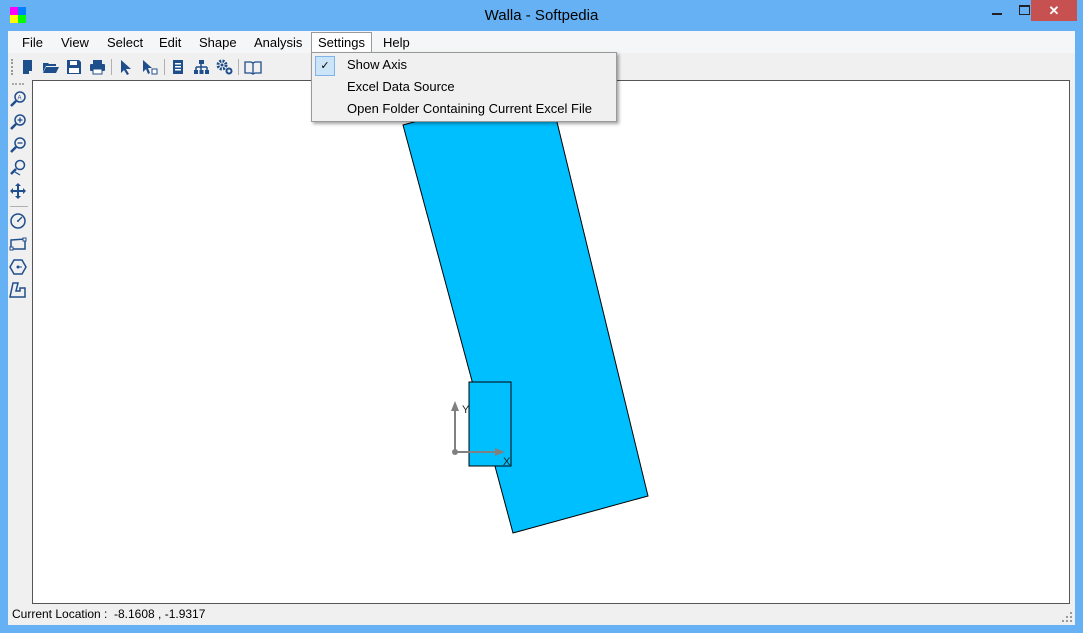 The height and width of the screenshot is (633, 1083). What do you see at coordinates (60, 614) in the screenshot?
I see `current-location-label: Current Location :` at bounding box center [60, 614].